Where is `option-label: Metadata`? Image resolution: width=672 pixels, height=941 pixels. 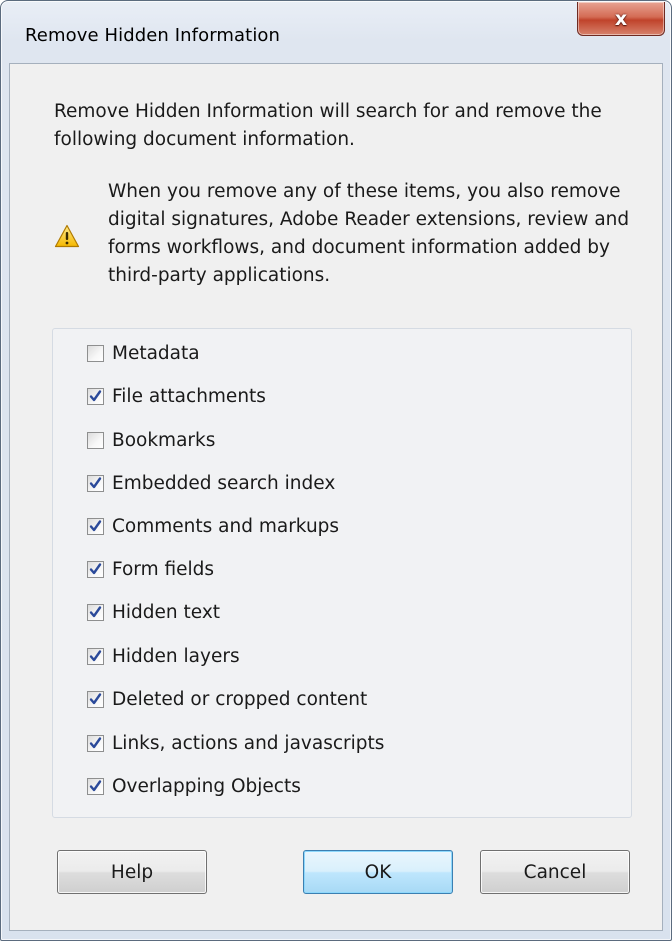 option-label: Metadata is located at coordinates (156, 353).